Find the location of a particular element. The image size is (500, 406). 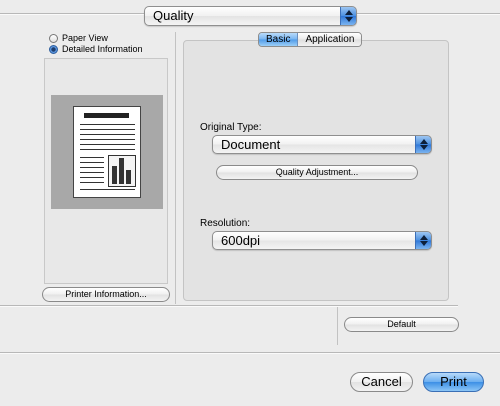

print-button: Print is located at coordinates (453, 382).